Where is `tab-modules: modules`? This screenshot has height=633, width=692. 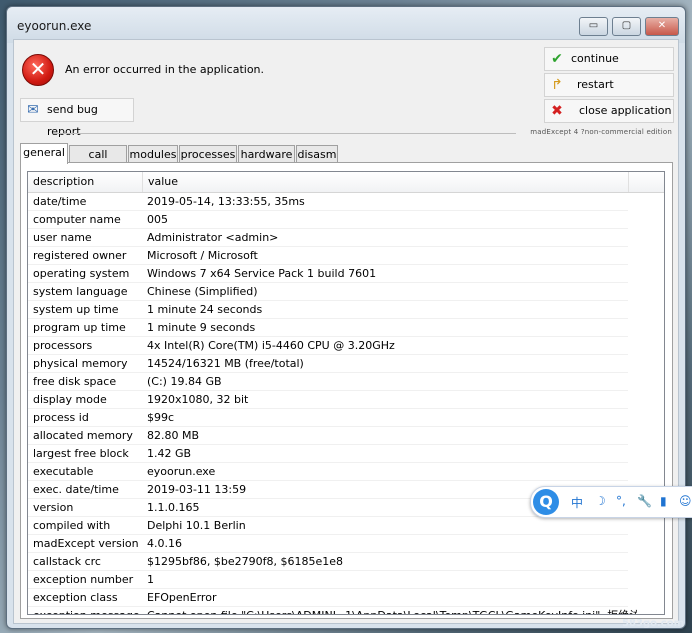
tab-modules: modules is located at coordinates (153, 154).